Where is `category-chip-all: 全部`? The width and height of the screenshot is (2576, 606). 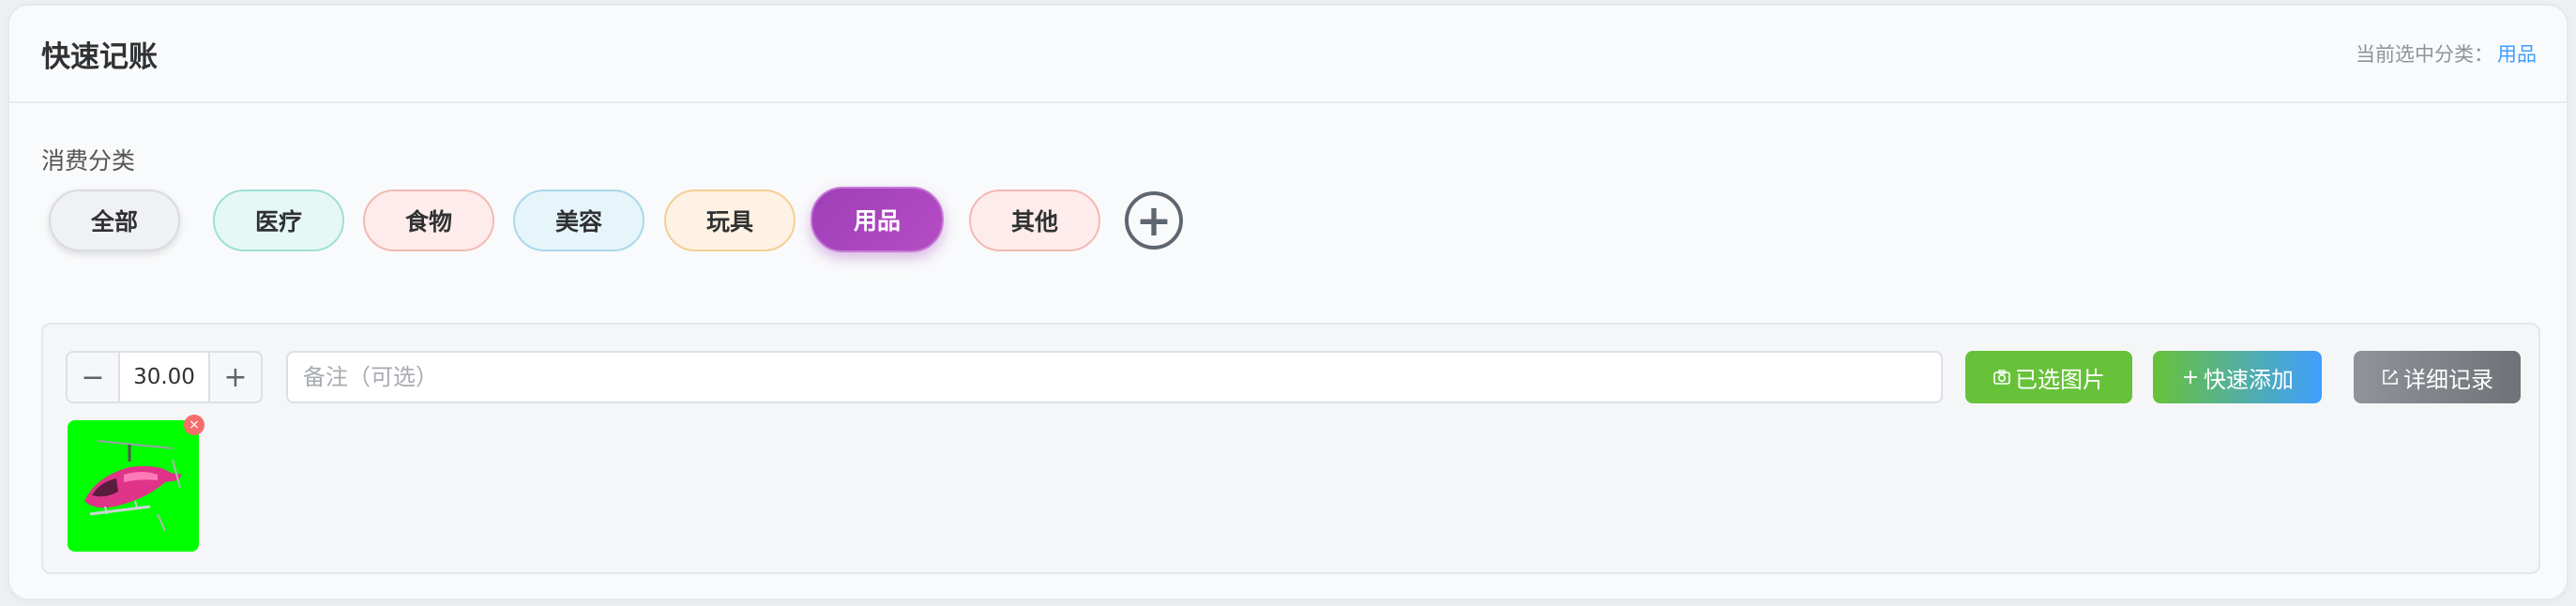
category-chip-all: 全部 is located at coordinates (115, 220).